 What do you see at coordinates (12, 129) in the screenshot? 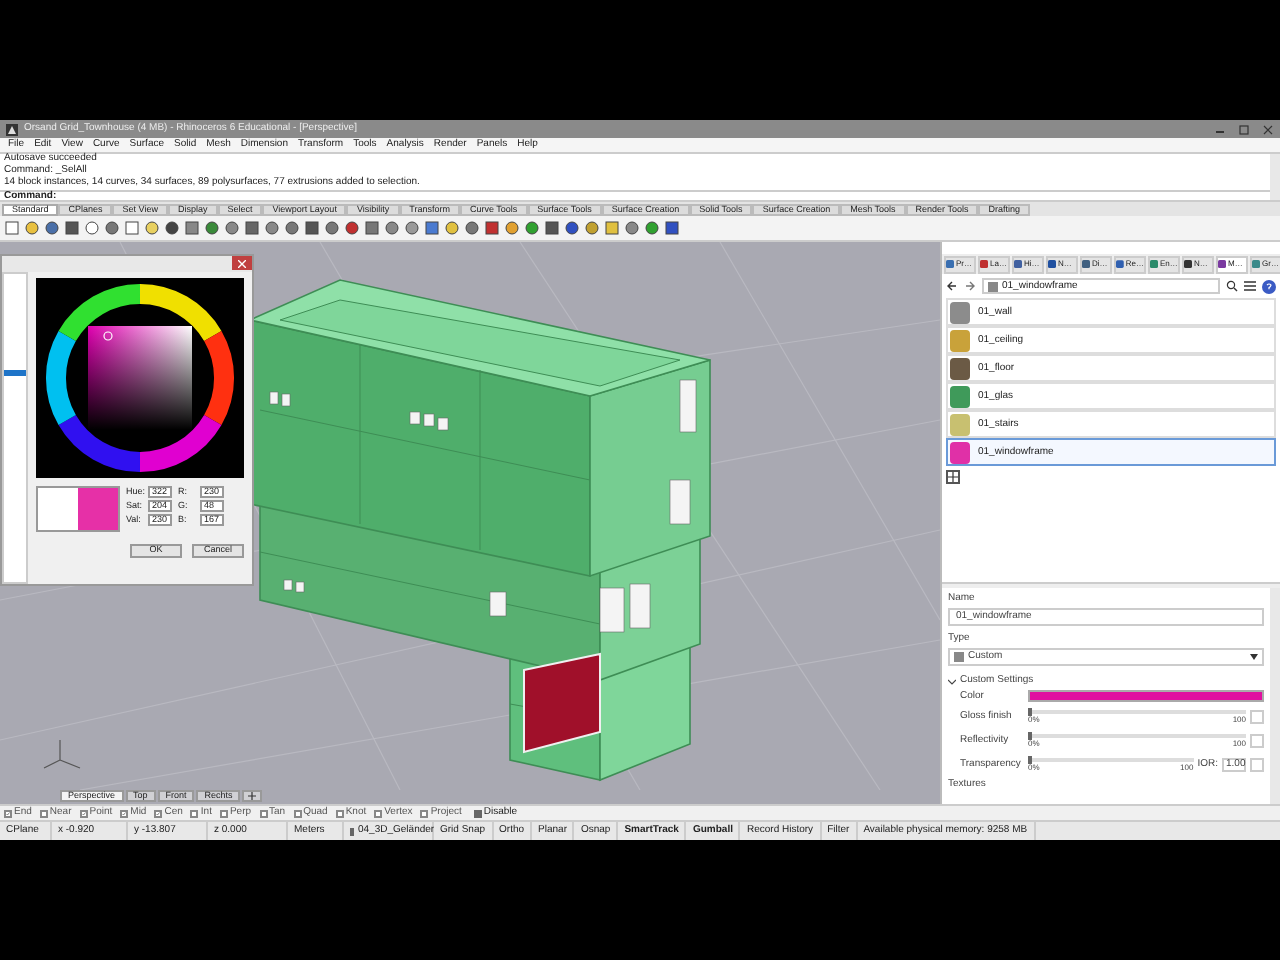
I see `app-logo-icon` at bounding box center [12, 129].